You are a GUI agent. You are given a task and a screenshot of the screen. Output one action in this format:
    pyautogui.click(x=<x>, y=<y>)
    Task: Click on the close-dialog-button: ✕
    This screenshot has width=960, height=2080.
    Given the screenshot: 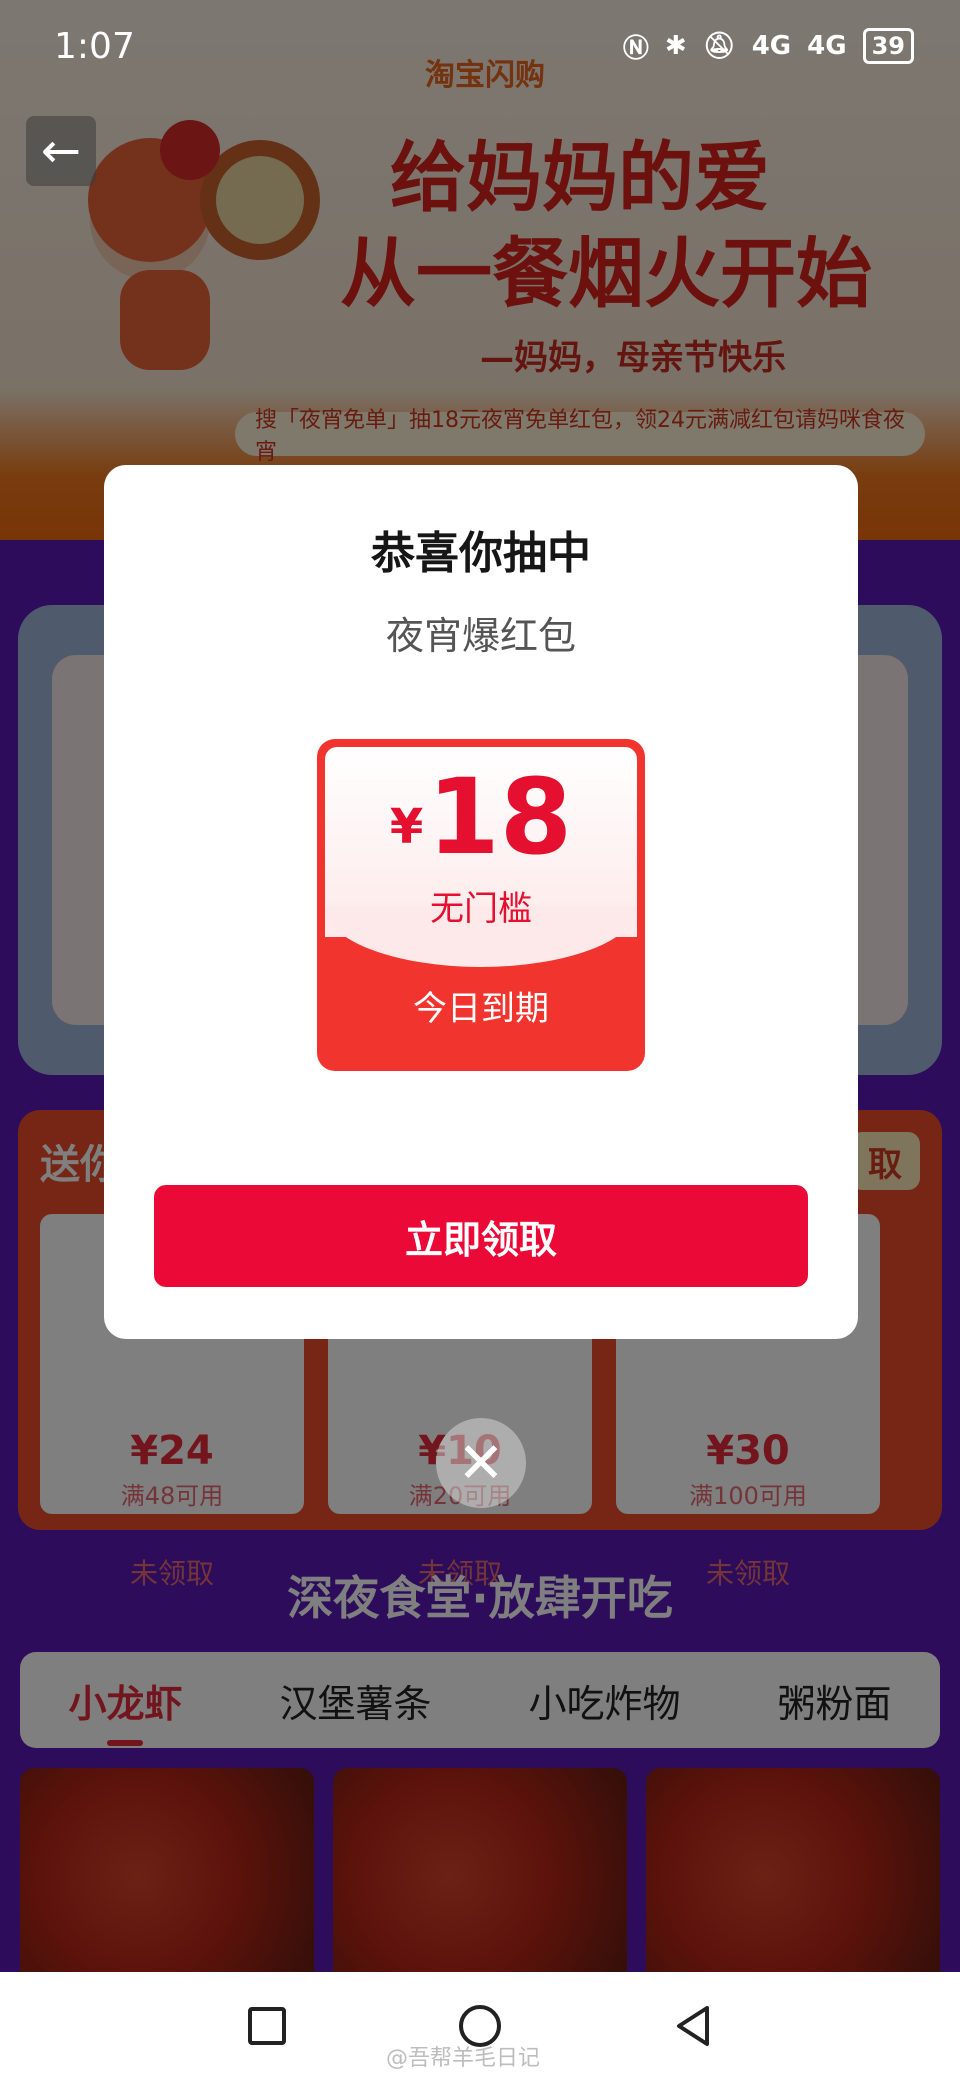 What is the action you would take?
    pyautogui.click(x=481, y=1463)
    